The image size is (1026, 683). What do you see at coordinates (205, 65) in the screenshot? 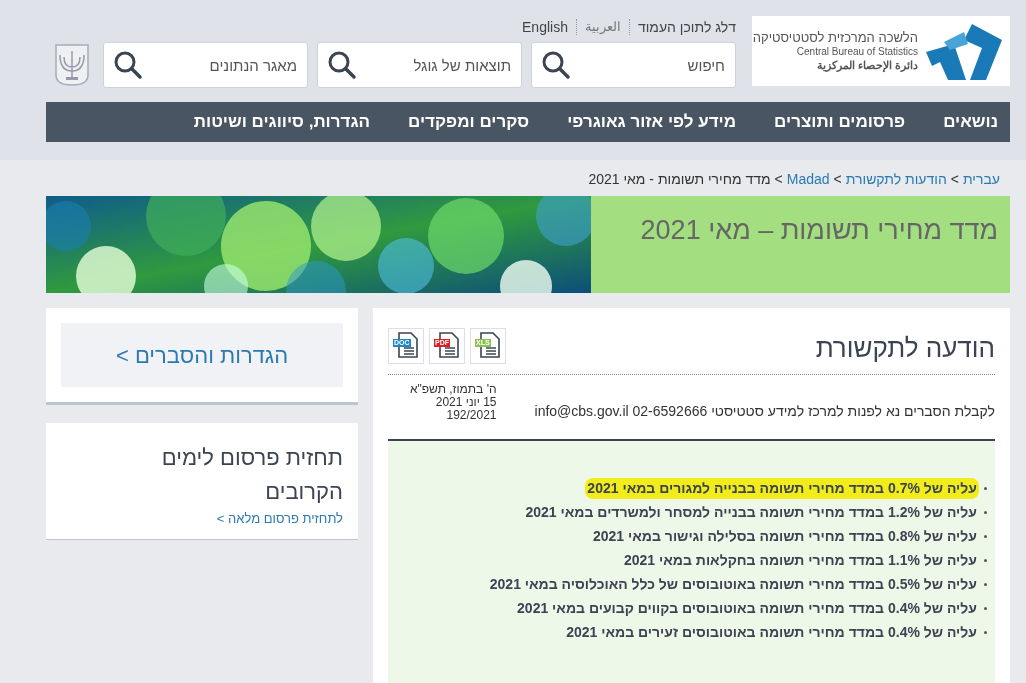
I see `search-field: מאגר הנתונים` at bounding box center [205, 65].